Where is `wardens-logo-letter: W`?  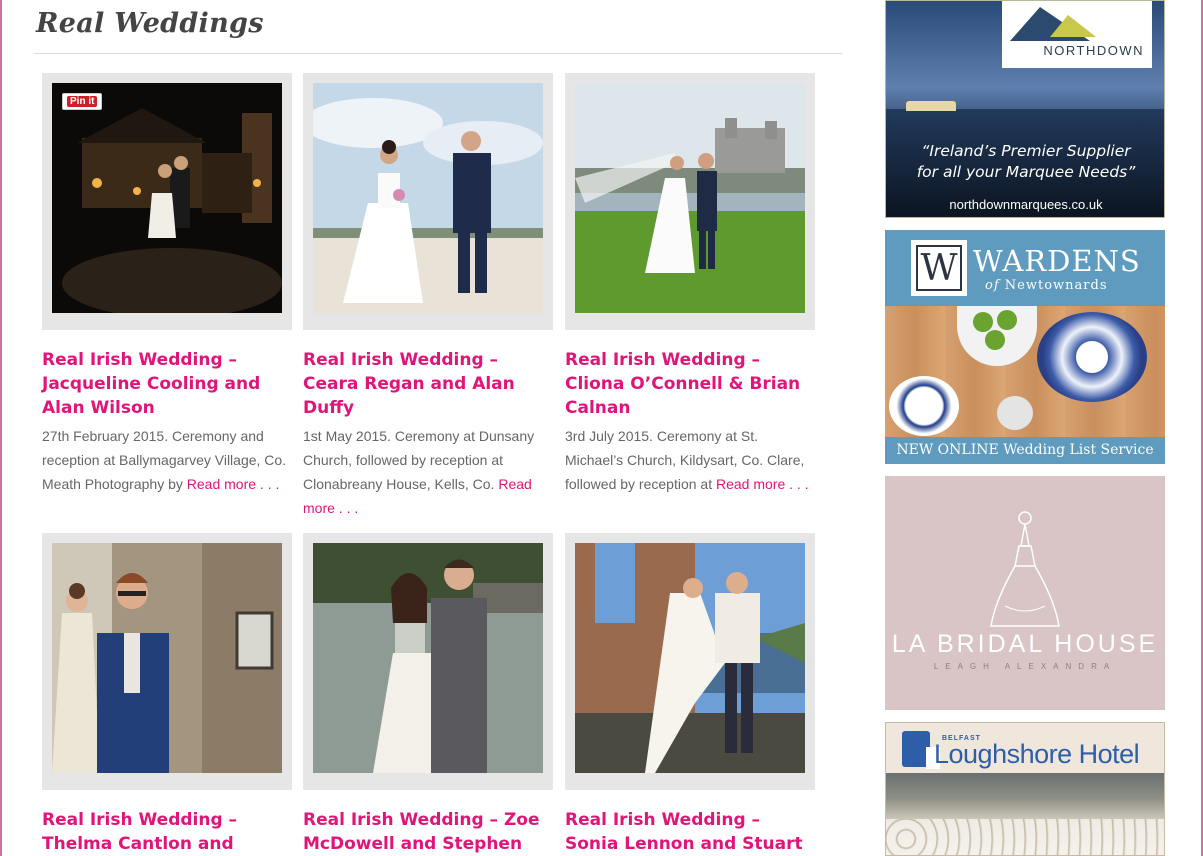 wardens-logo-letter: W is located at coordinates (939, 268).